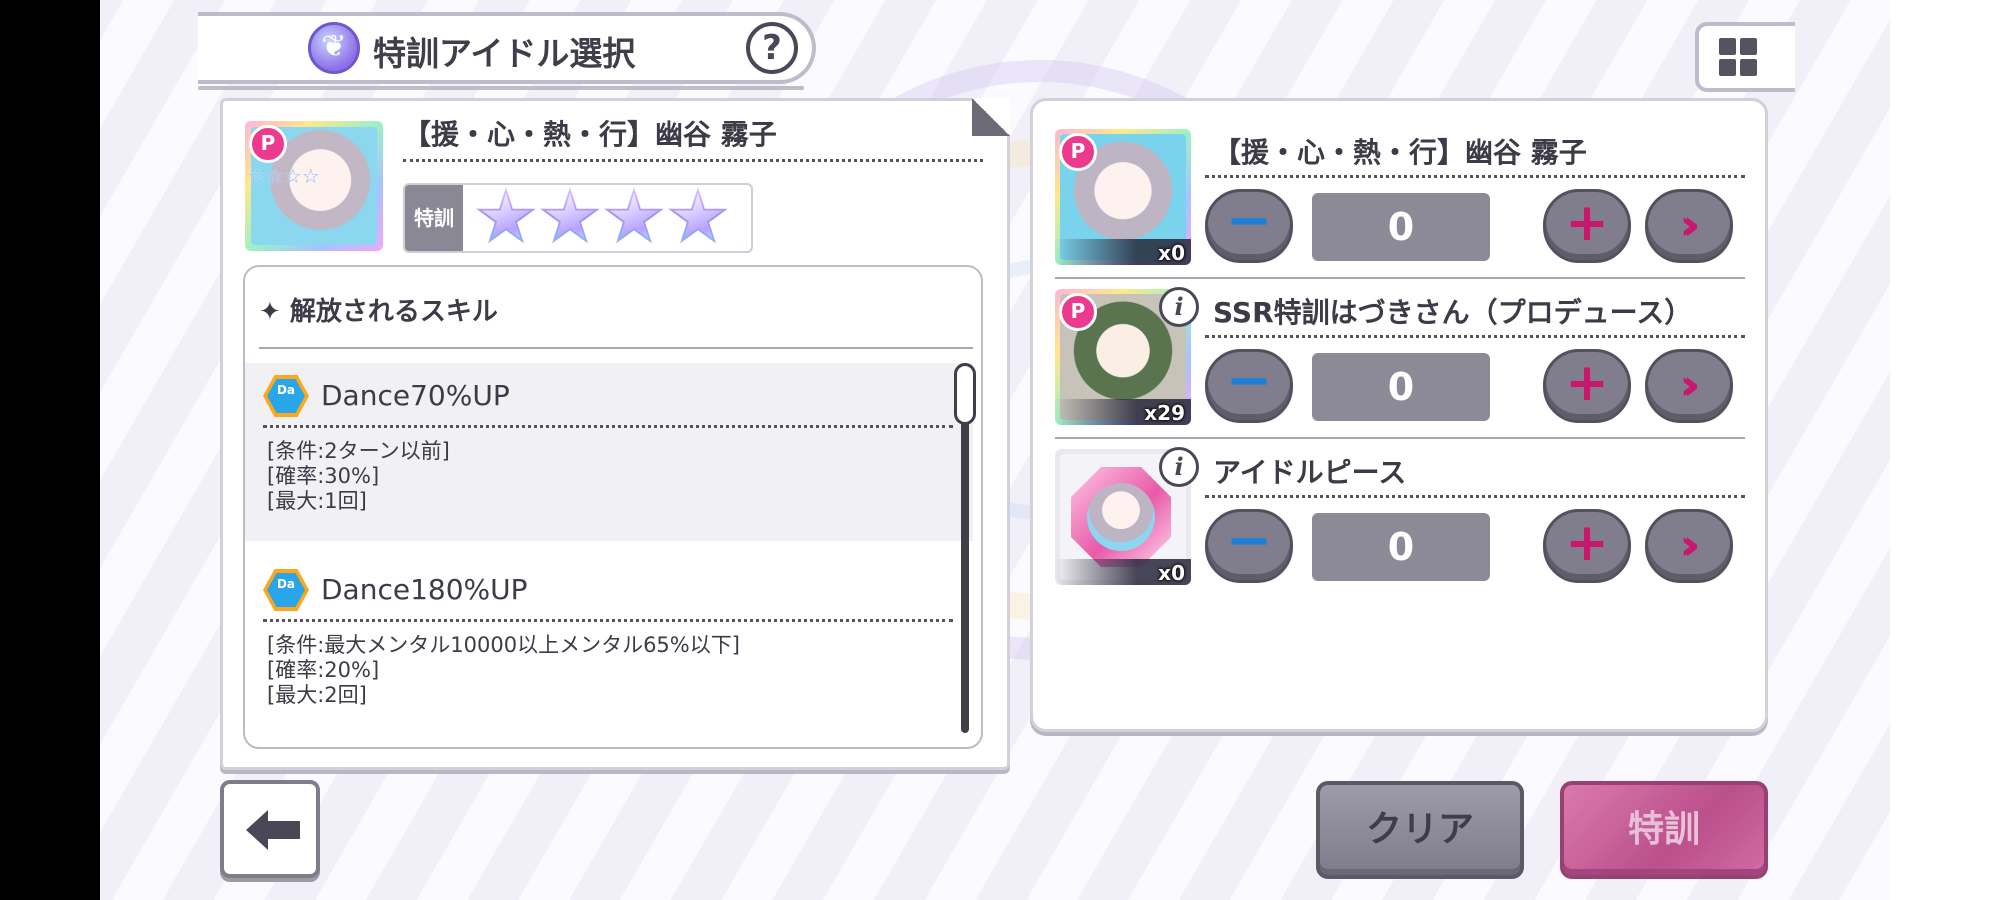 This screenshot has width=2000, height=900. I want to click on skill-max-uses: [最大:1回], so click(317, 501).